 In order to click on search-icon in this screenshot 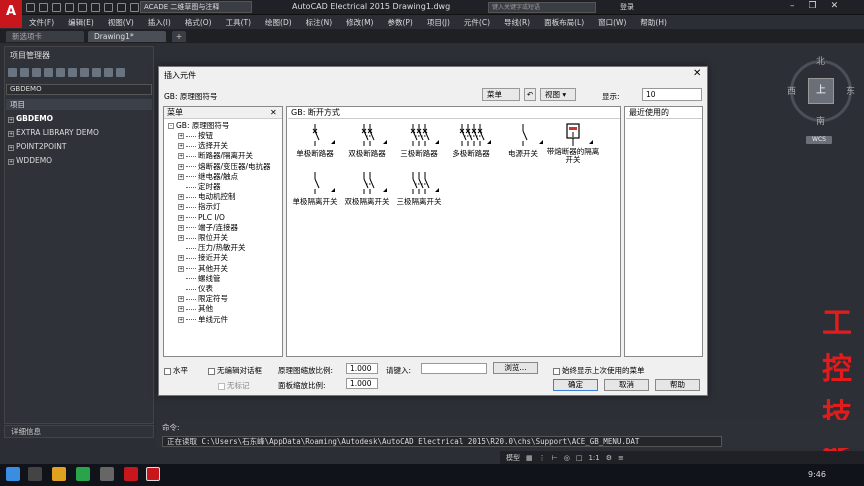, I will do `click(35, 474)`.